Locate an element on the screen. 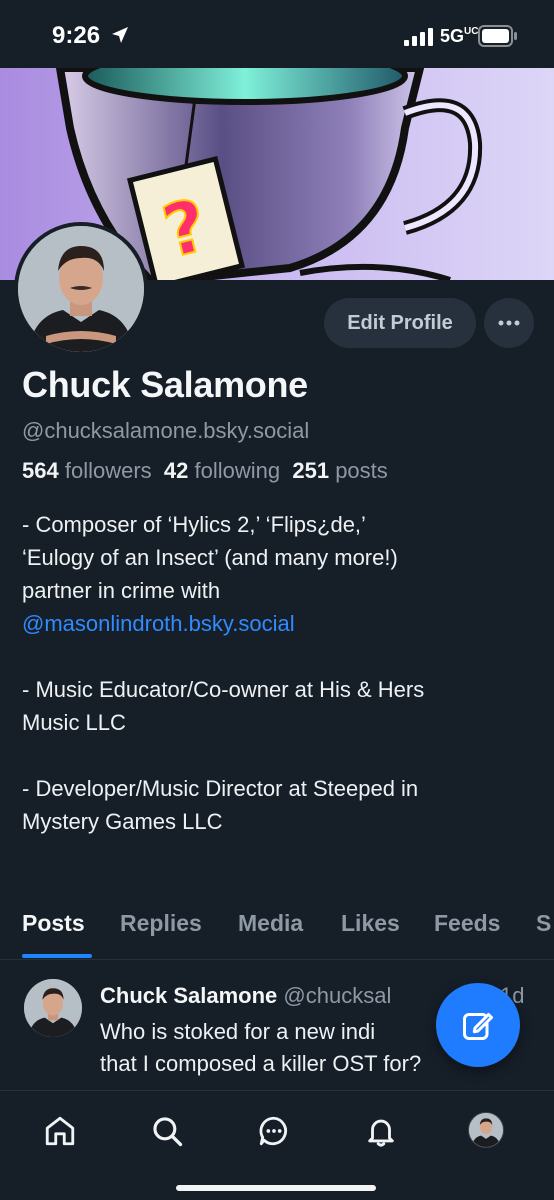 The height and width of the screenshot is (1200, 554). tab-likes: Likes is located at coordinates (370, 923).